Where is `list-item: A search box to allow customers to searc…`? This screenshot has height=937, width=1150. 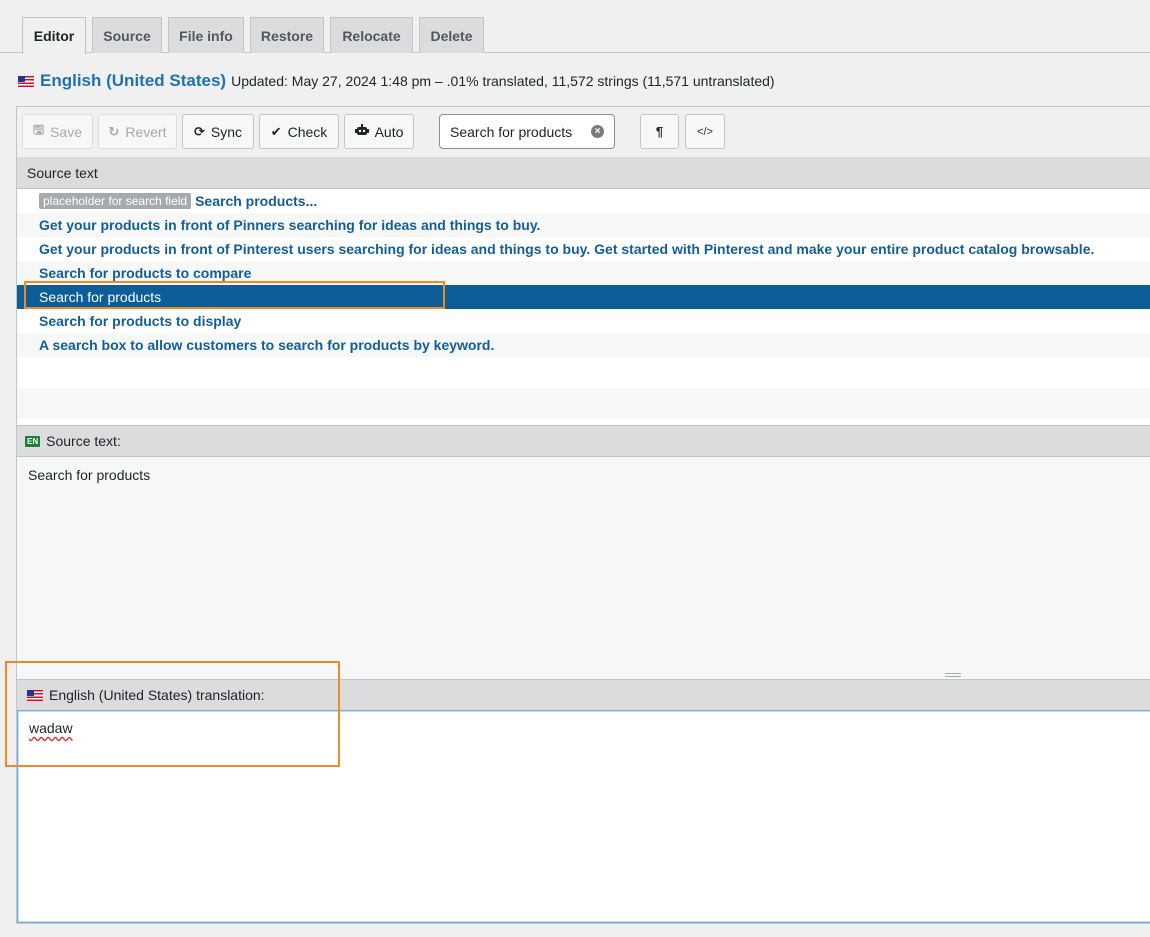 list-item: A search box to allow customers to searc… is located at coordinates (583, 345).